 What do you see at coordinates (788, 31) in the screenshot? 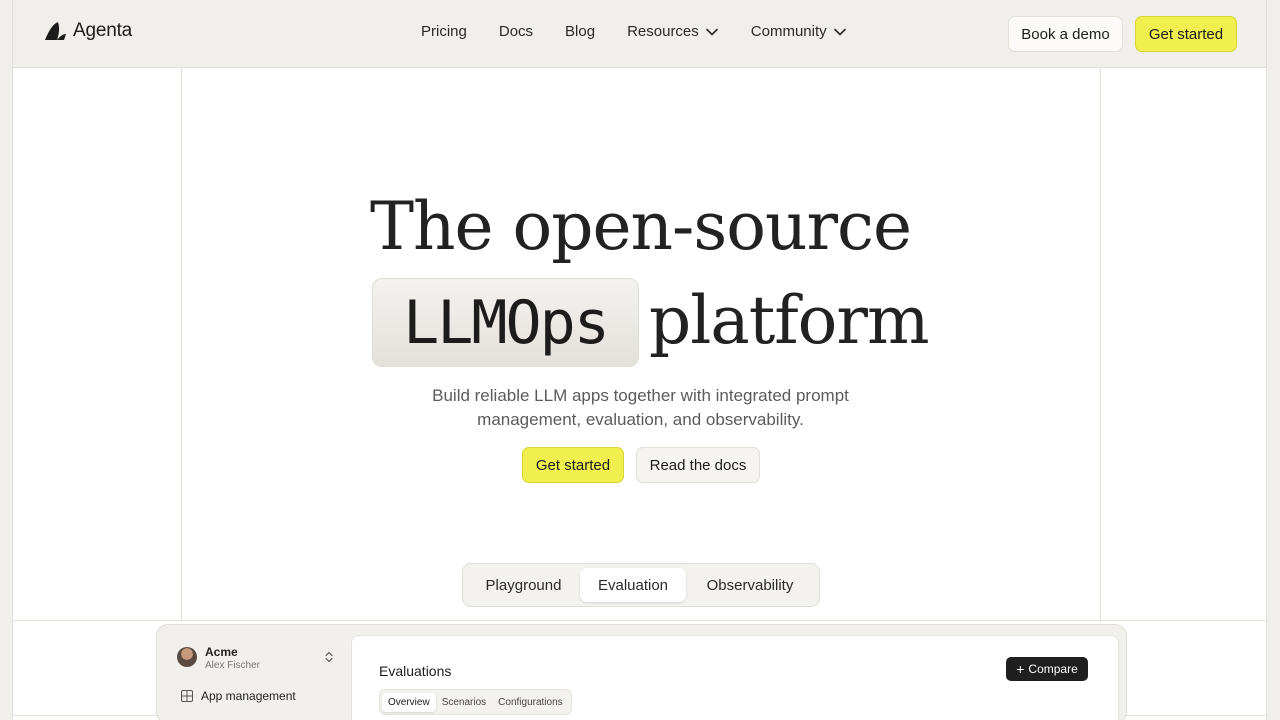
I see `nav-community-label: Community` at bounding box center [788, 31].